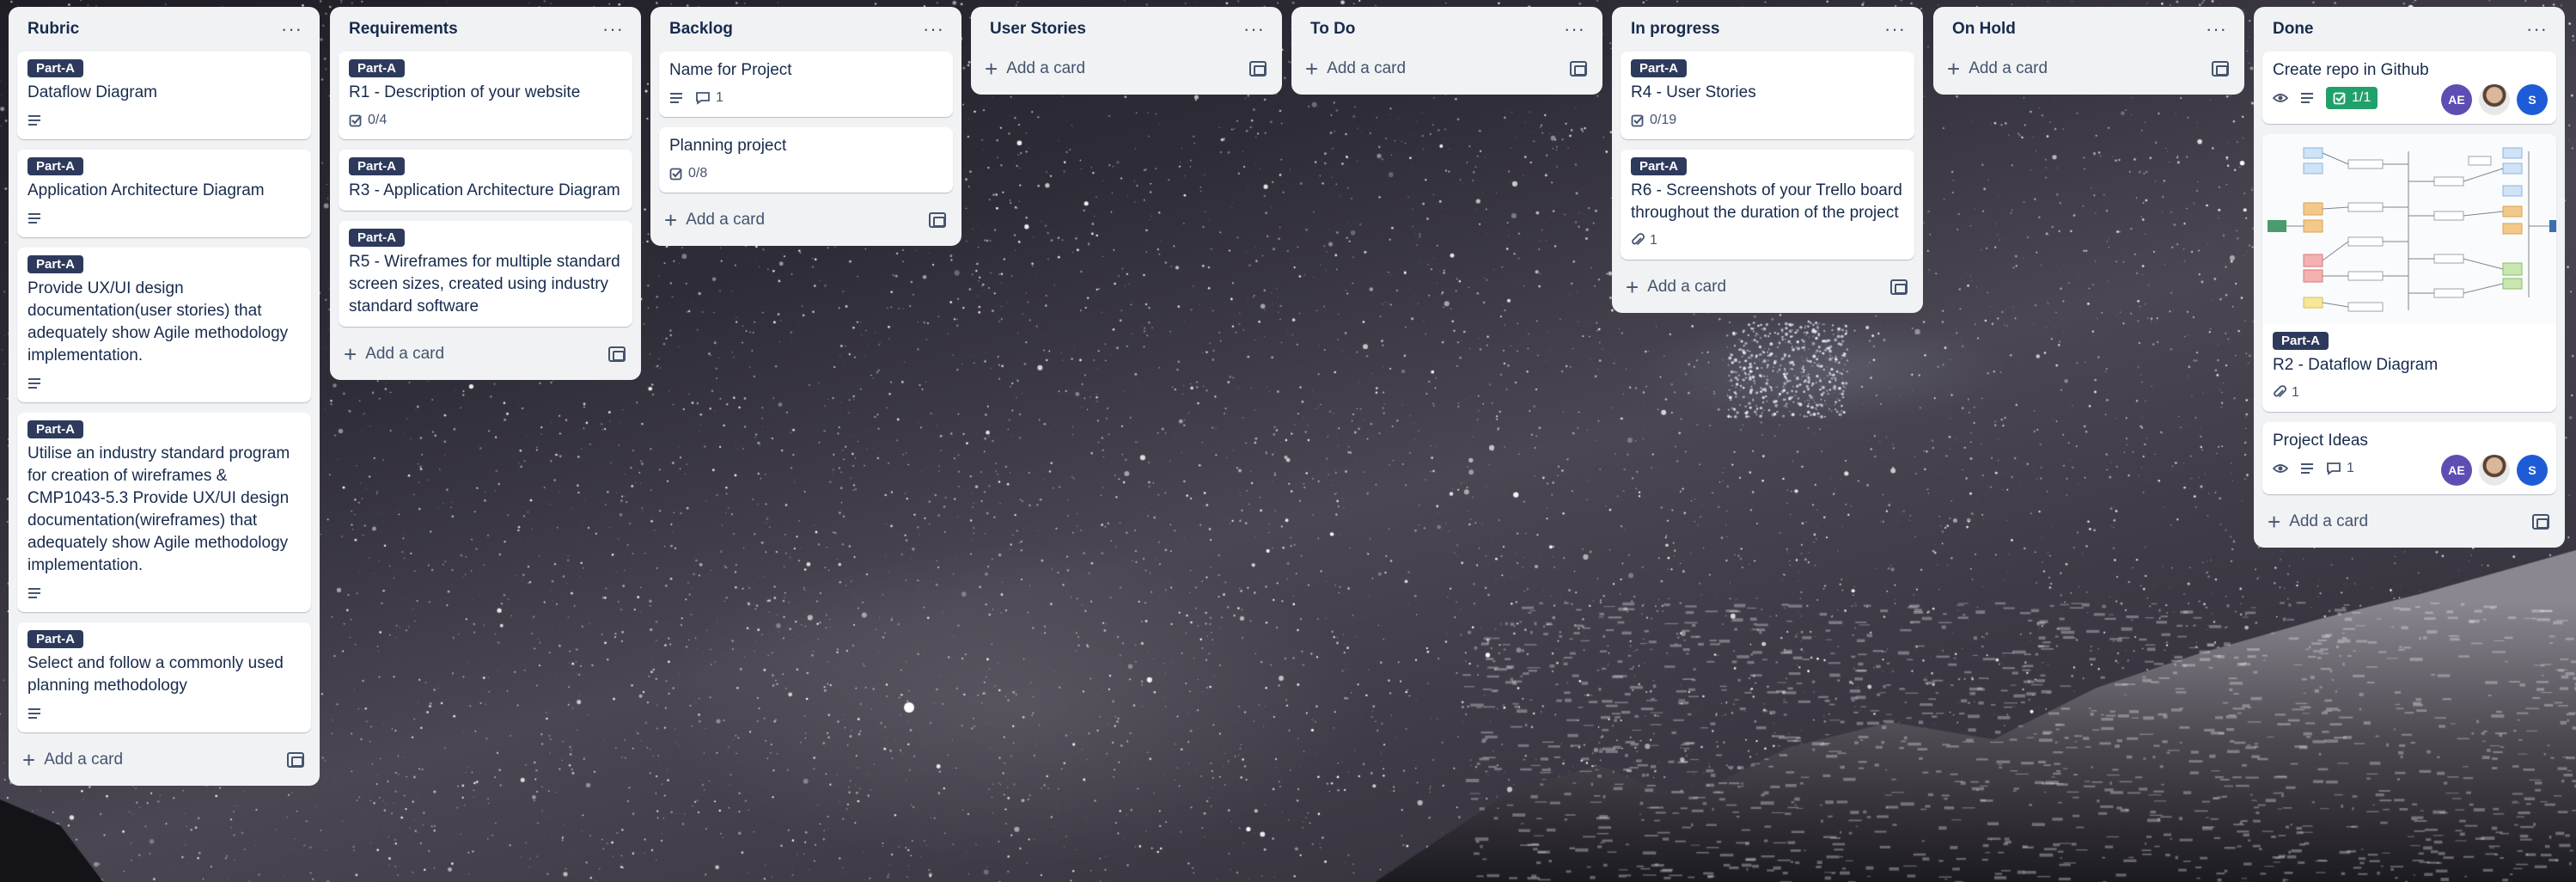 This screenshot has height=882, width=2576. What do you see at coordinates (1447, 29) in the screenshot?
I see `list-header: To Do ···` at bounding box center [1447, 29].